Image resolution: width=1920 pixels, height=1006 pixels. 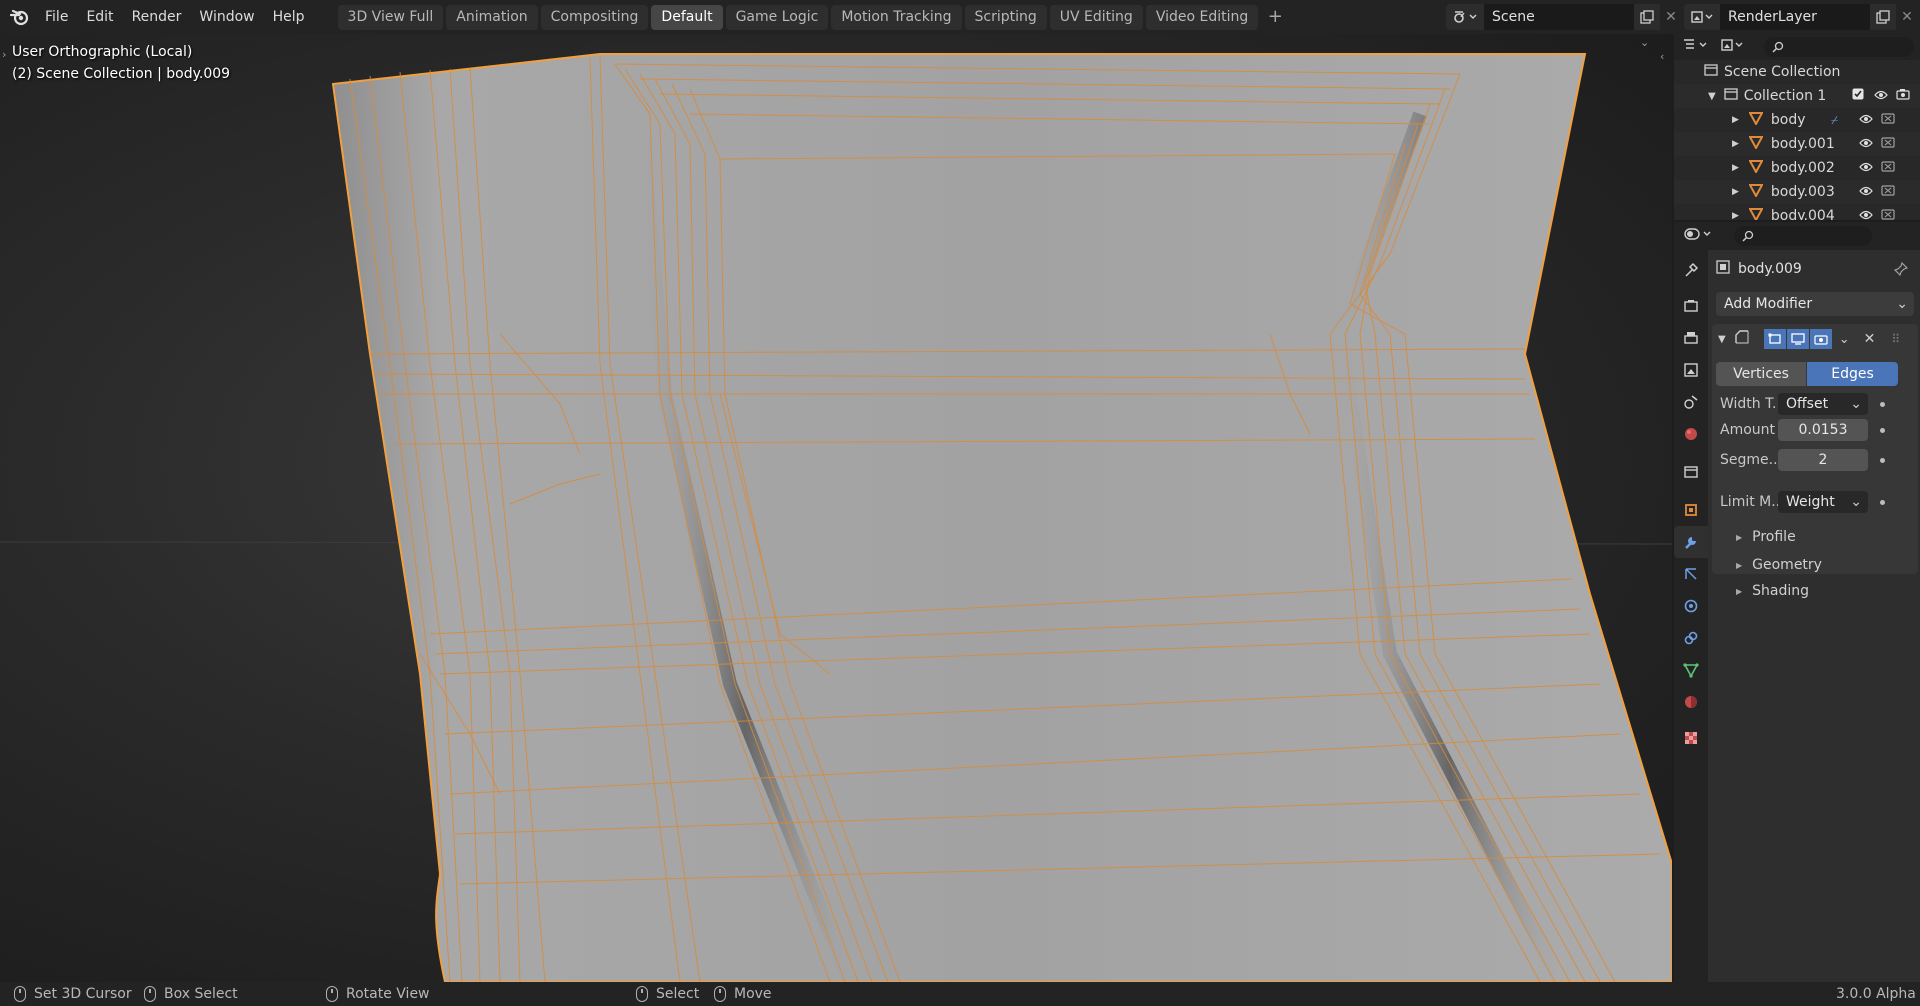 What do you see at coordinates (1895, 339) in the screenshot?
I see `drag-handle-icon: ⠿` at bounding box center [1895, 339].